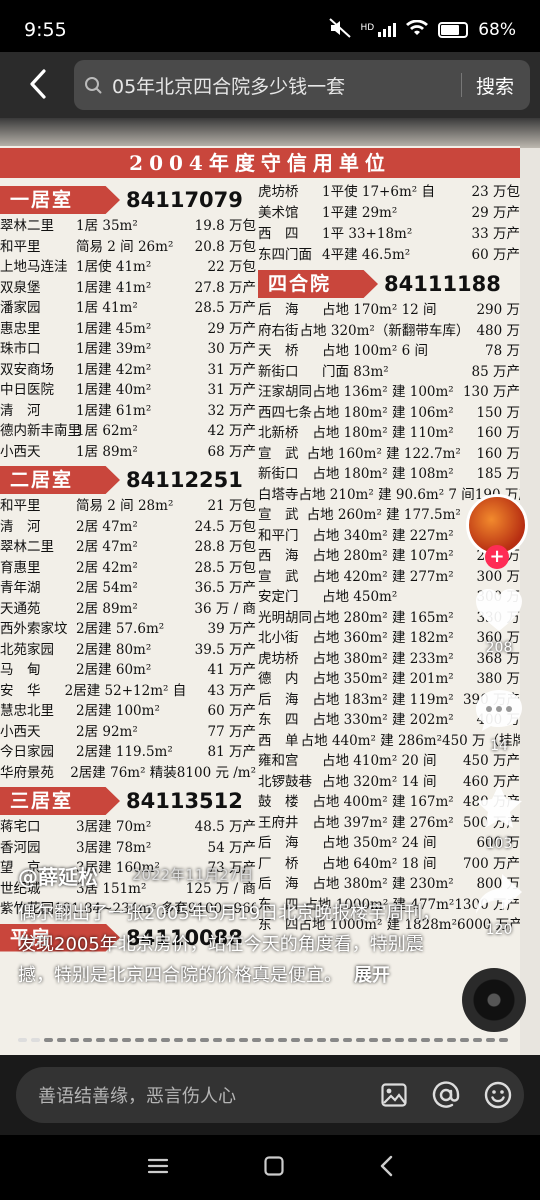 The image size is (540, 1200). I want to click on listing-row: 蒋宅口 3居建 70m² 48.5 万产, so click(128, 827).